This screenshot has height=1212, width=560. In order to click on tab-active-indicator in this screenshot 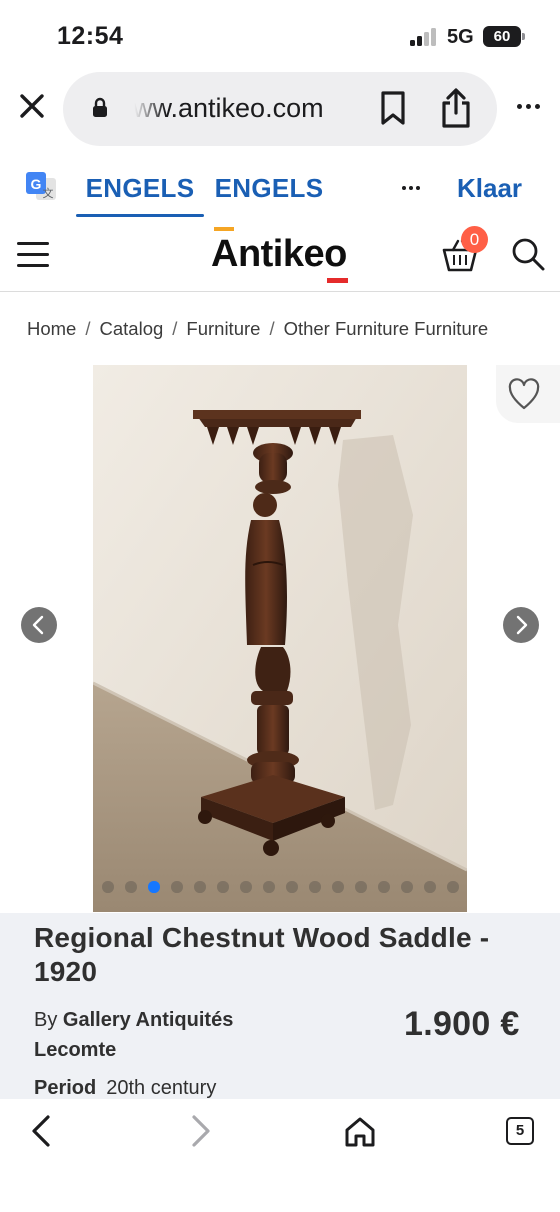, I will do `click(140, 215)`.